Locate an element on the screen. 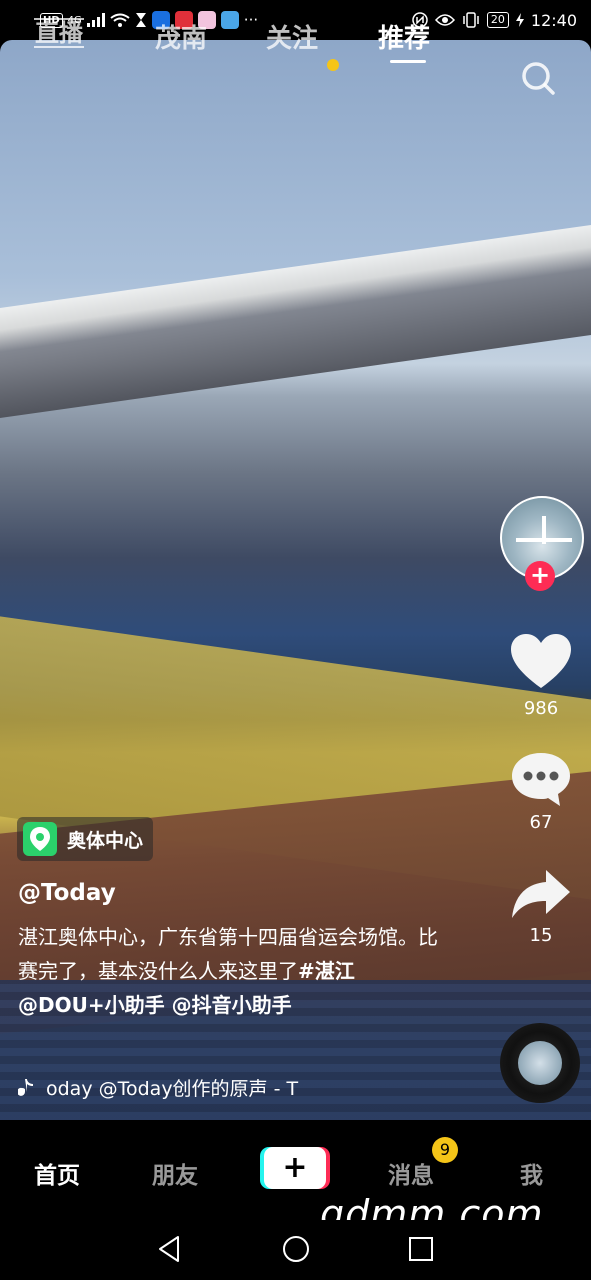 The image size is (591, 1280). tab-recommend: 推荐 is located at coordinates (404, 40).